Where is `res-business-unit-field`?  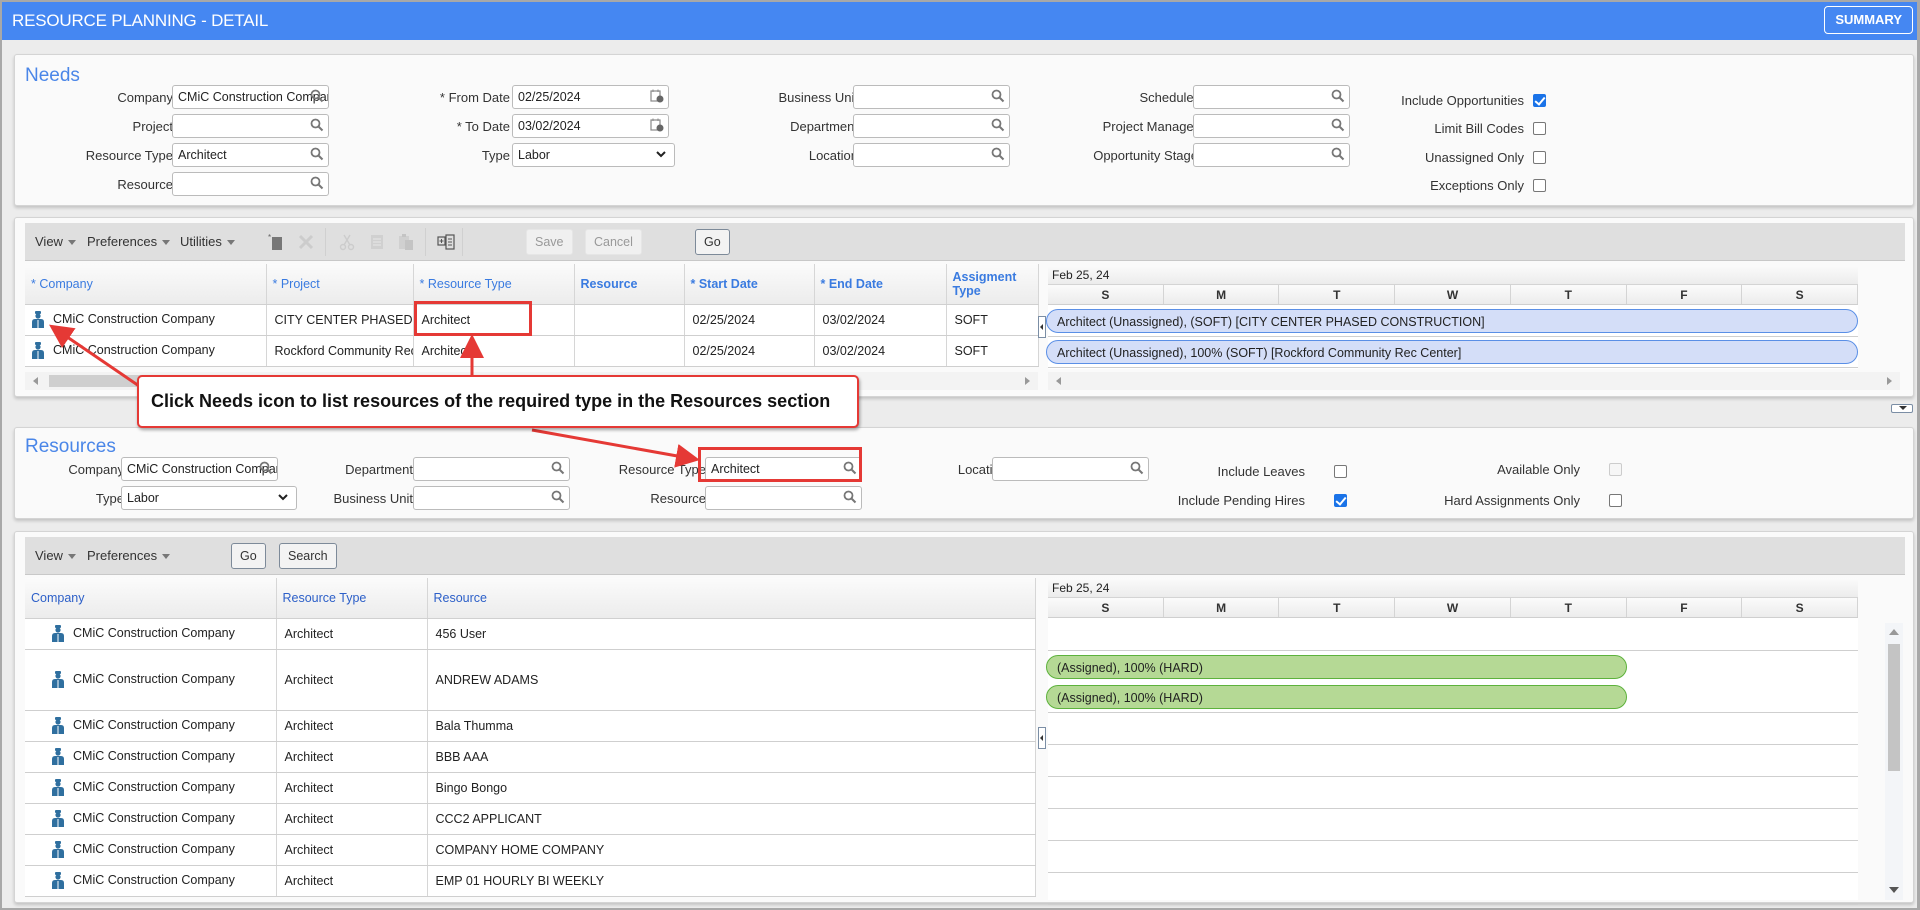 res-business-unit-field is located at coordinates (491, 498).